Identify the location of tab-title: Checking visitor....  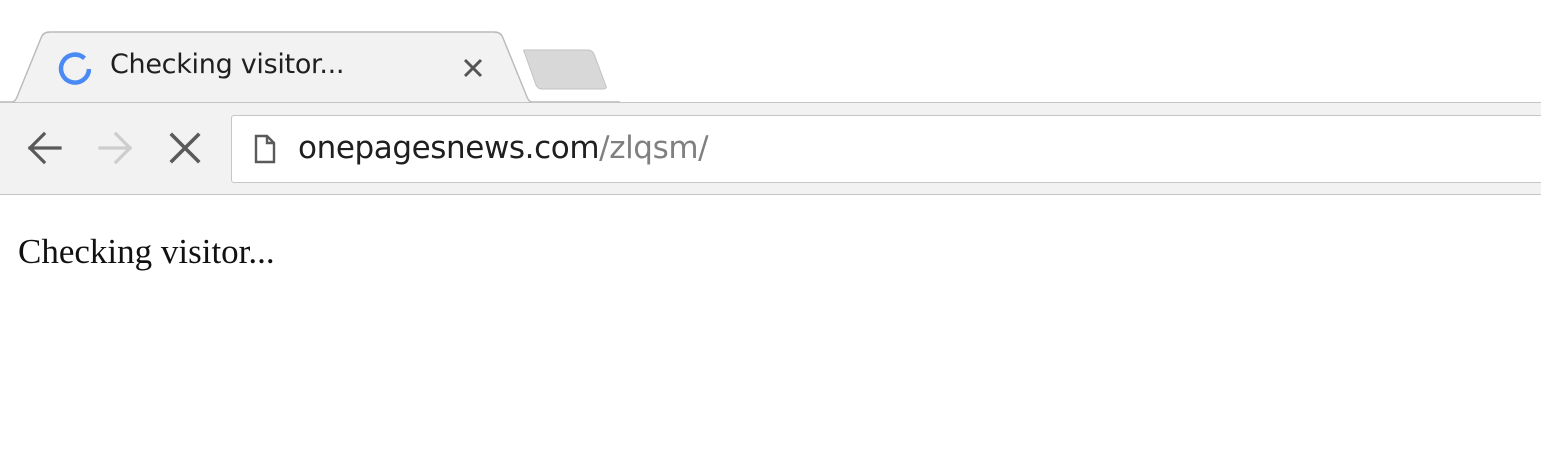
(227, 64).